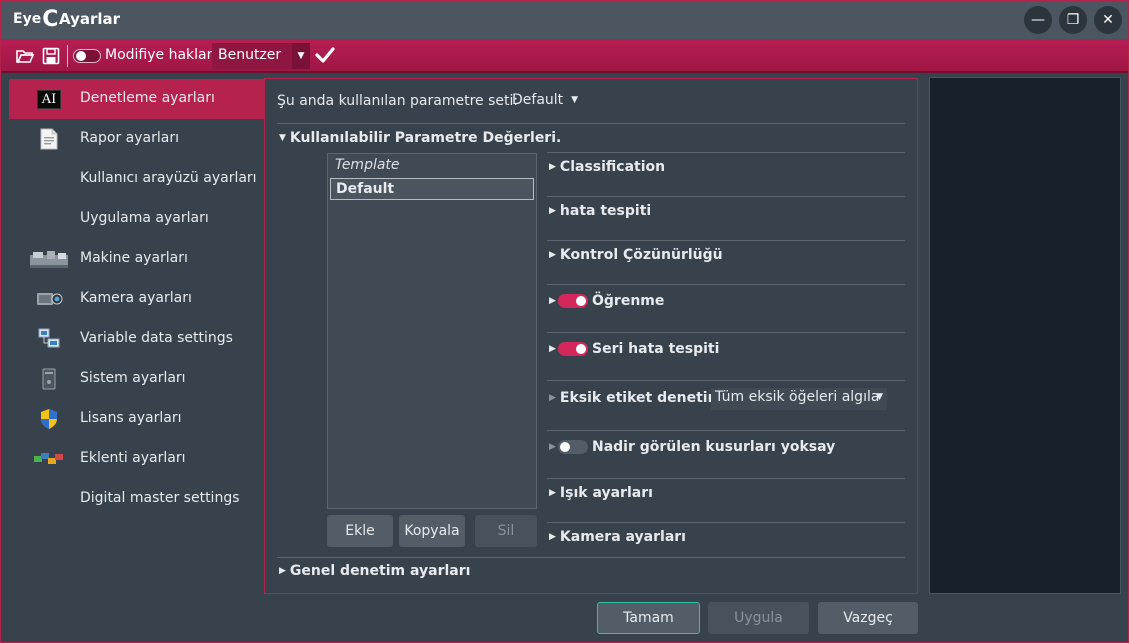 The image size is (1129, 643). I want to click on logo-text: Eye, so click(27, 19).